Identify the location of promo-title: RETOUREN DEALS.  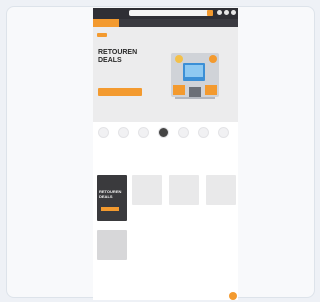
(110, 194).